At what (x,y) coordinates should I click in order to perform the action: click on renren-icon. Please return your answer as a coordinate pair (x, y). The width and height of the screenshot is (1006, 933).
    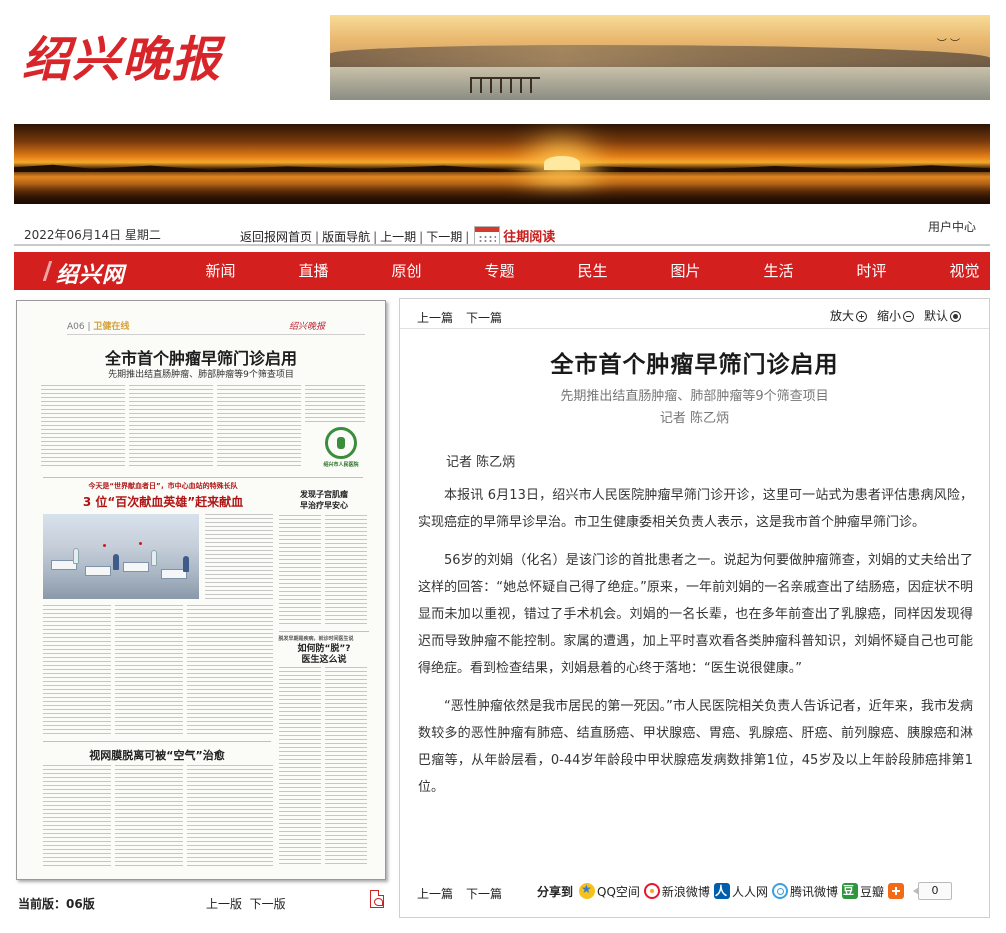
    Looking at the image, I should click on (721, 890).